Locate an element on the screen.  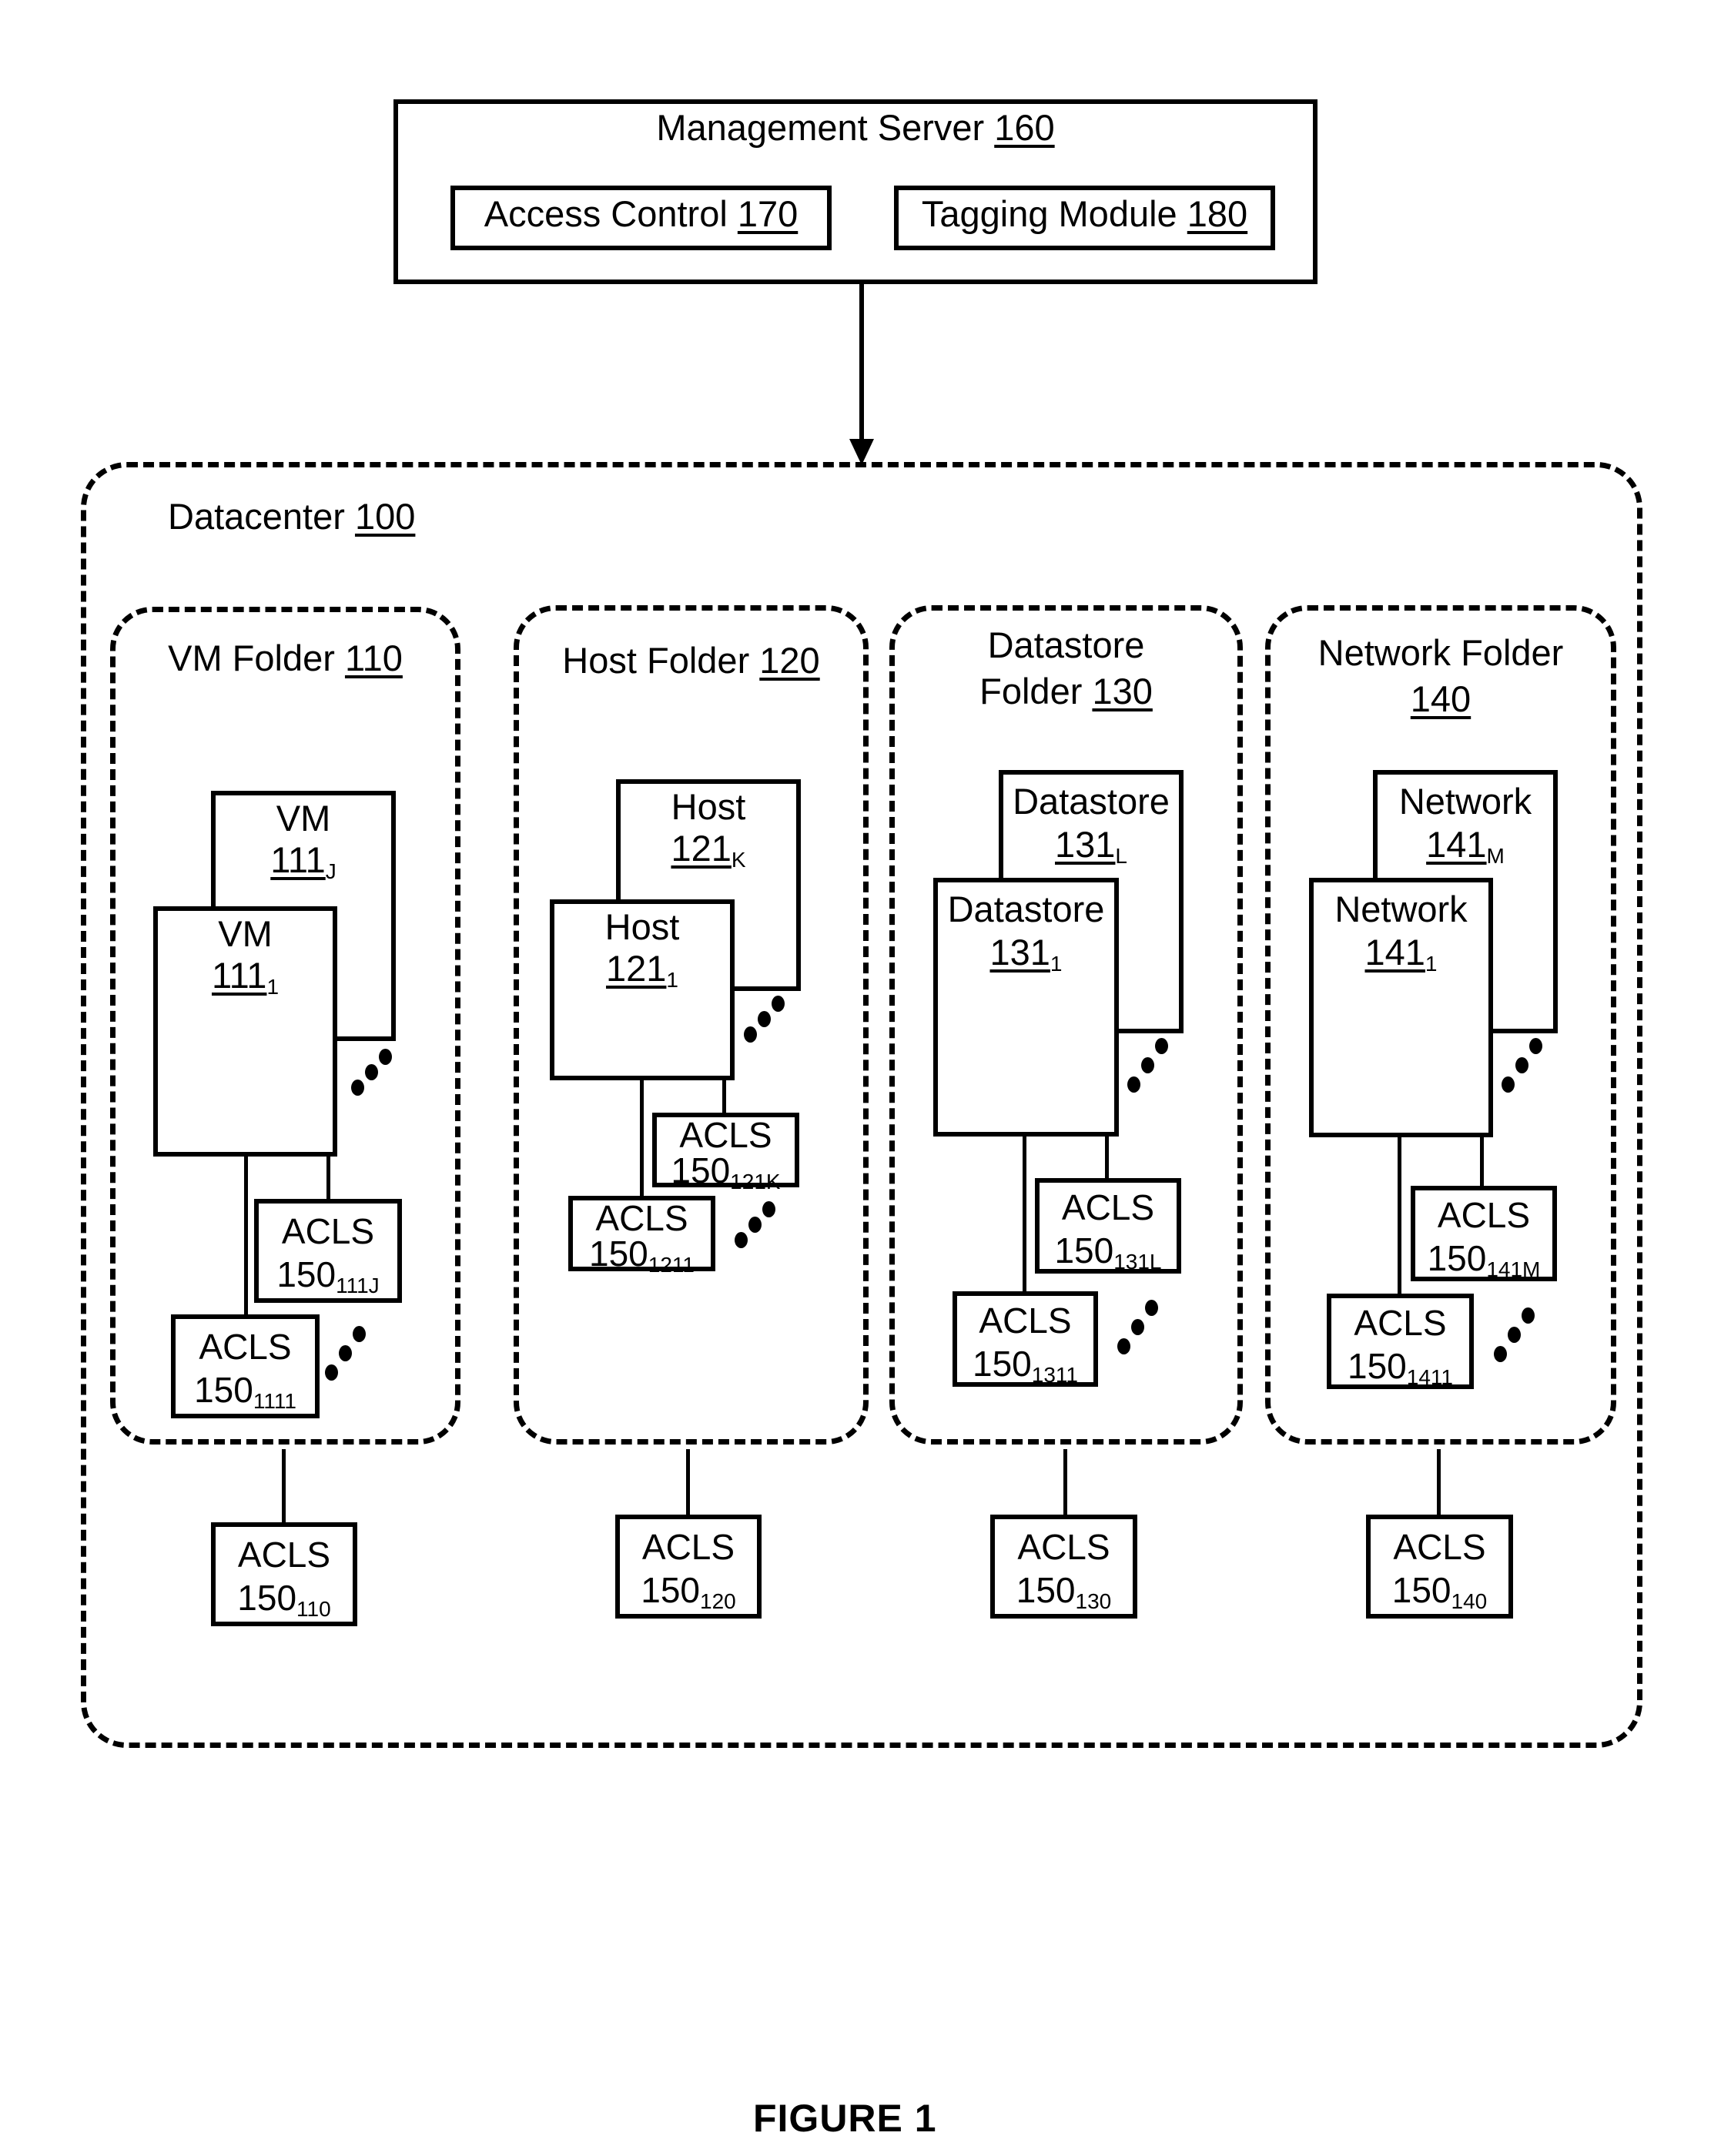
acls-150-1311: ACLS 1501311 is located at coordinates (1025, 1339).